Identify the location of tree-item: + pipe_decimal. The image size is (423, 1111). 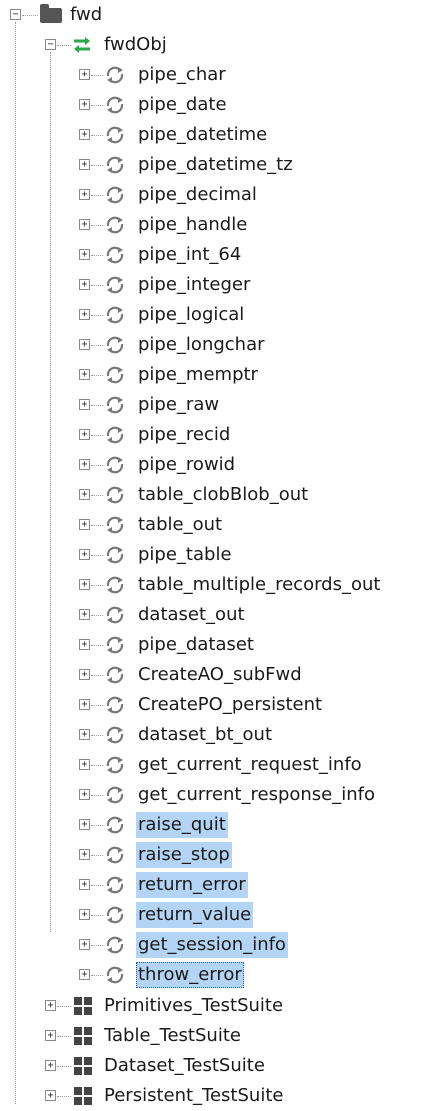
(211, 195).